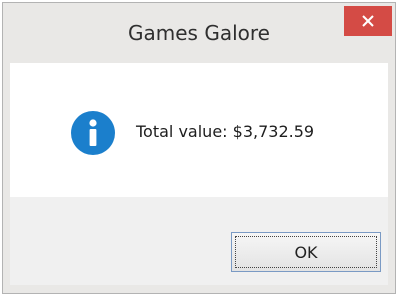  I want to click on close-button, so click(368, 21).